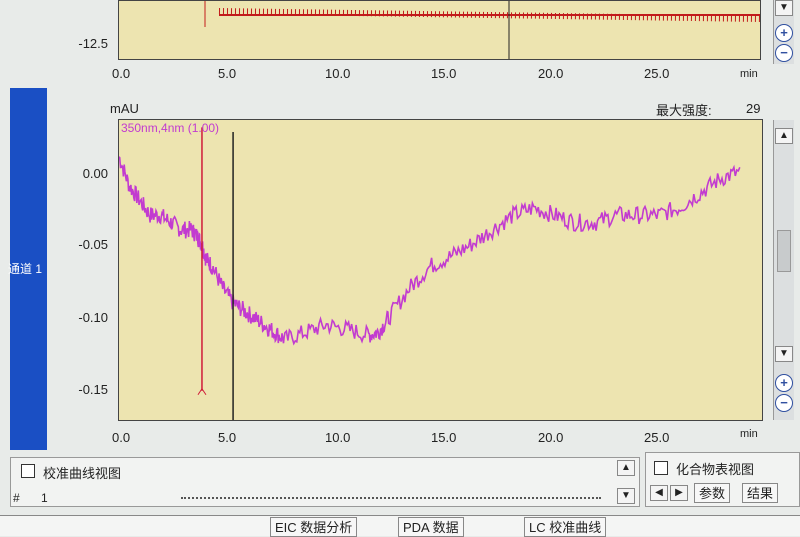  Describe the element at coordinates (626, 496) in the screenshot. I see `panel-scroll-down-button: ▼` at that location.